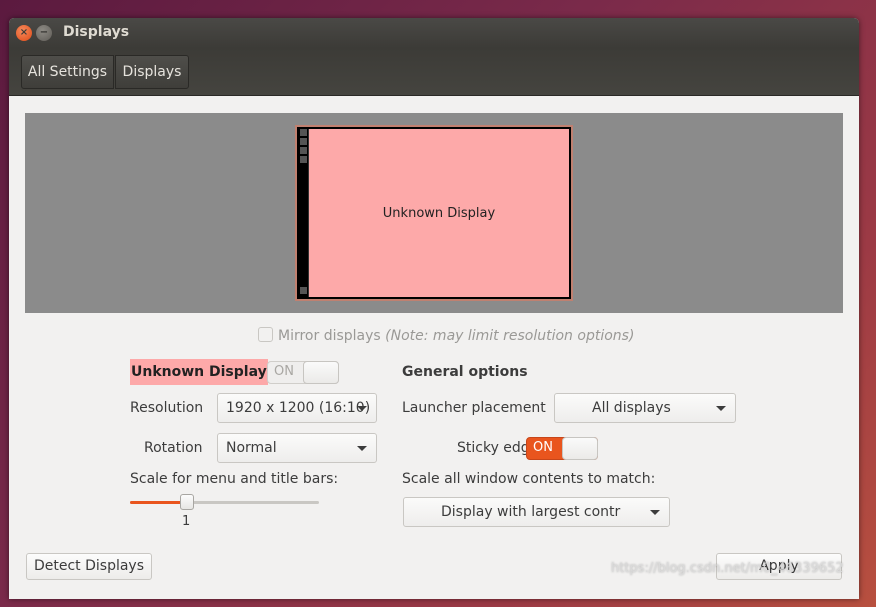 This screenshot has height=607, width=876. I want to click on title-bar: × − Displays, so click(434, 33).